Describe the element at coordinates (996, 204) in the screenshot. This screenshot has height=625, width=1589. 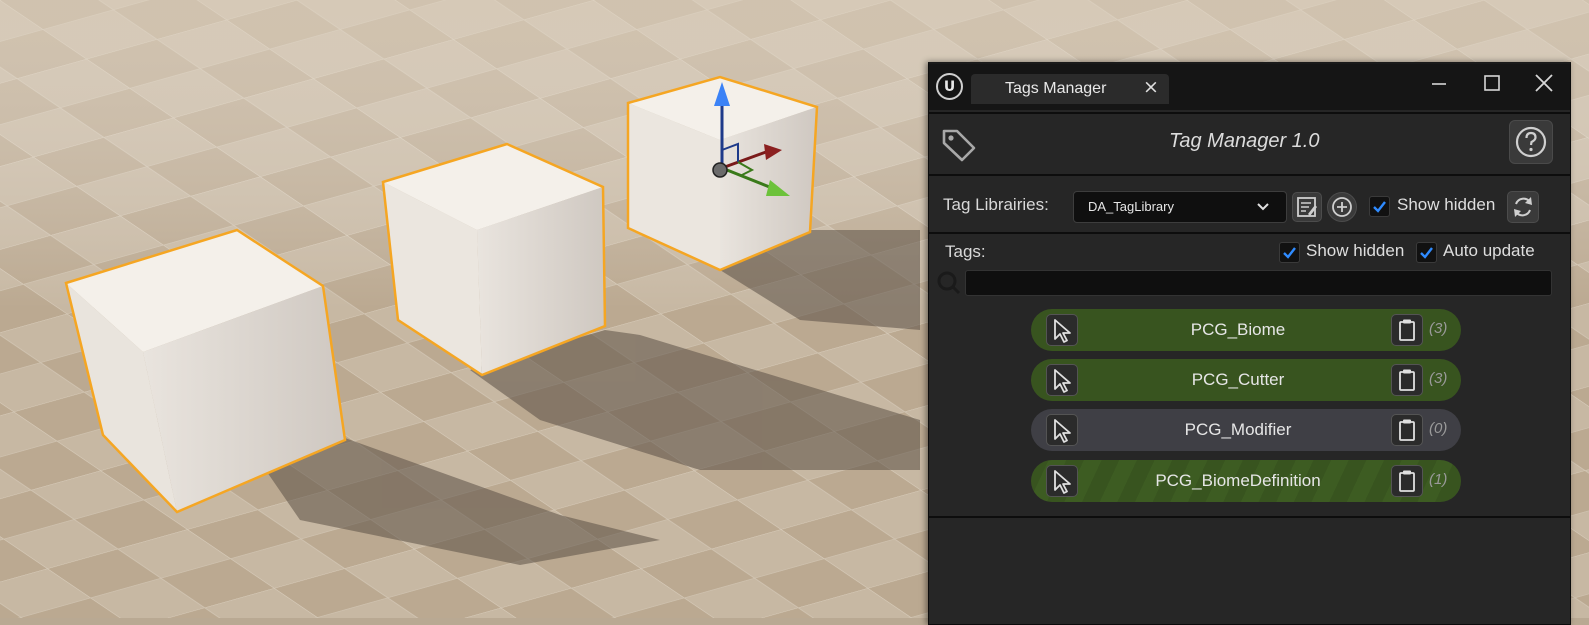
I see `tag-libraries-label: Tag Librairies:` at that location.